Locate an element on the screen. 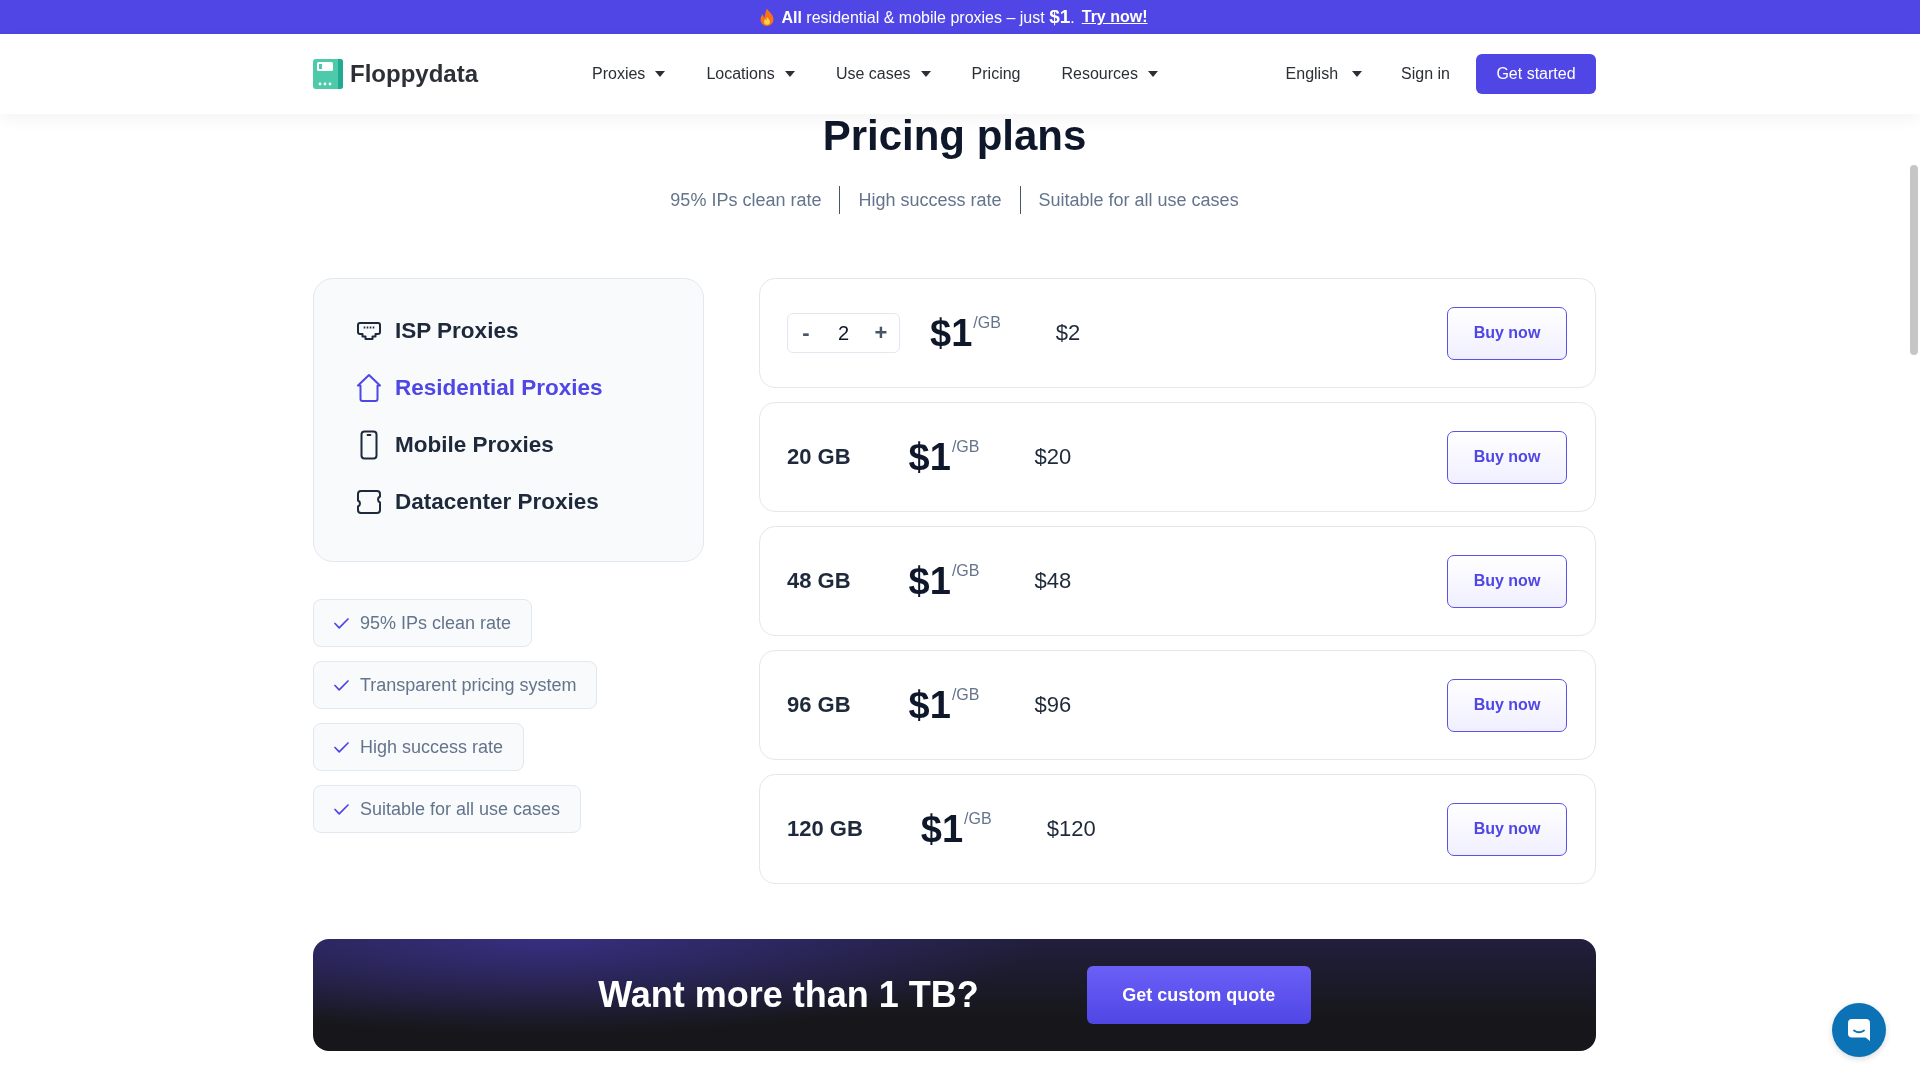  banner-heading: Want more than 1 TB? is located at coordinates (788, 995).